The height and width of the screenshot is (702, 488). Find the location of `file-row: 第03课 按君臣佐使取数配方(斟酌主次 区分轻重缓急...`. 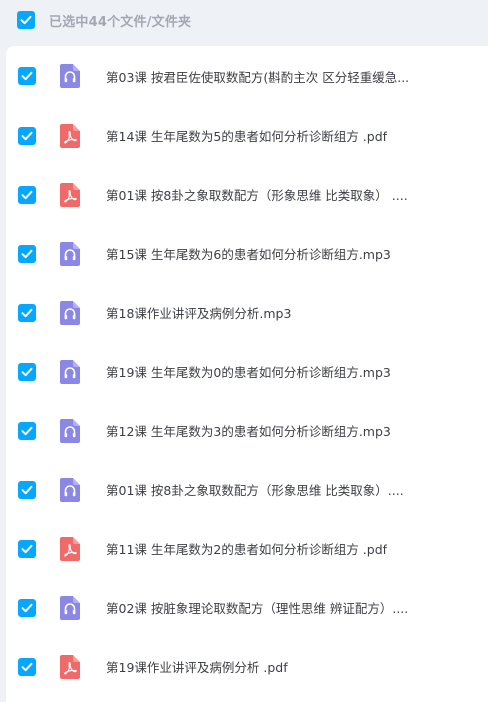

file-row: 第03课 按君臣佐使取数配方(斟酌主次 区分轻重缓急... is located at coordinates (247, 76).